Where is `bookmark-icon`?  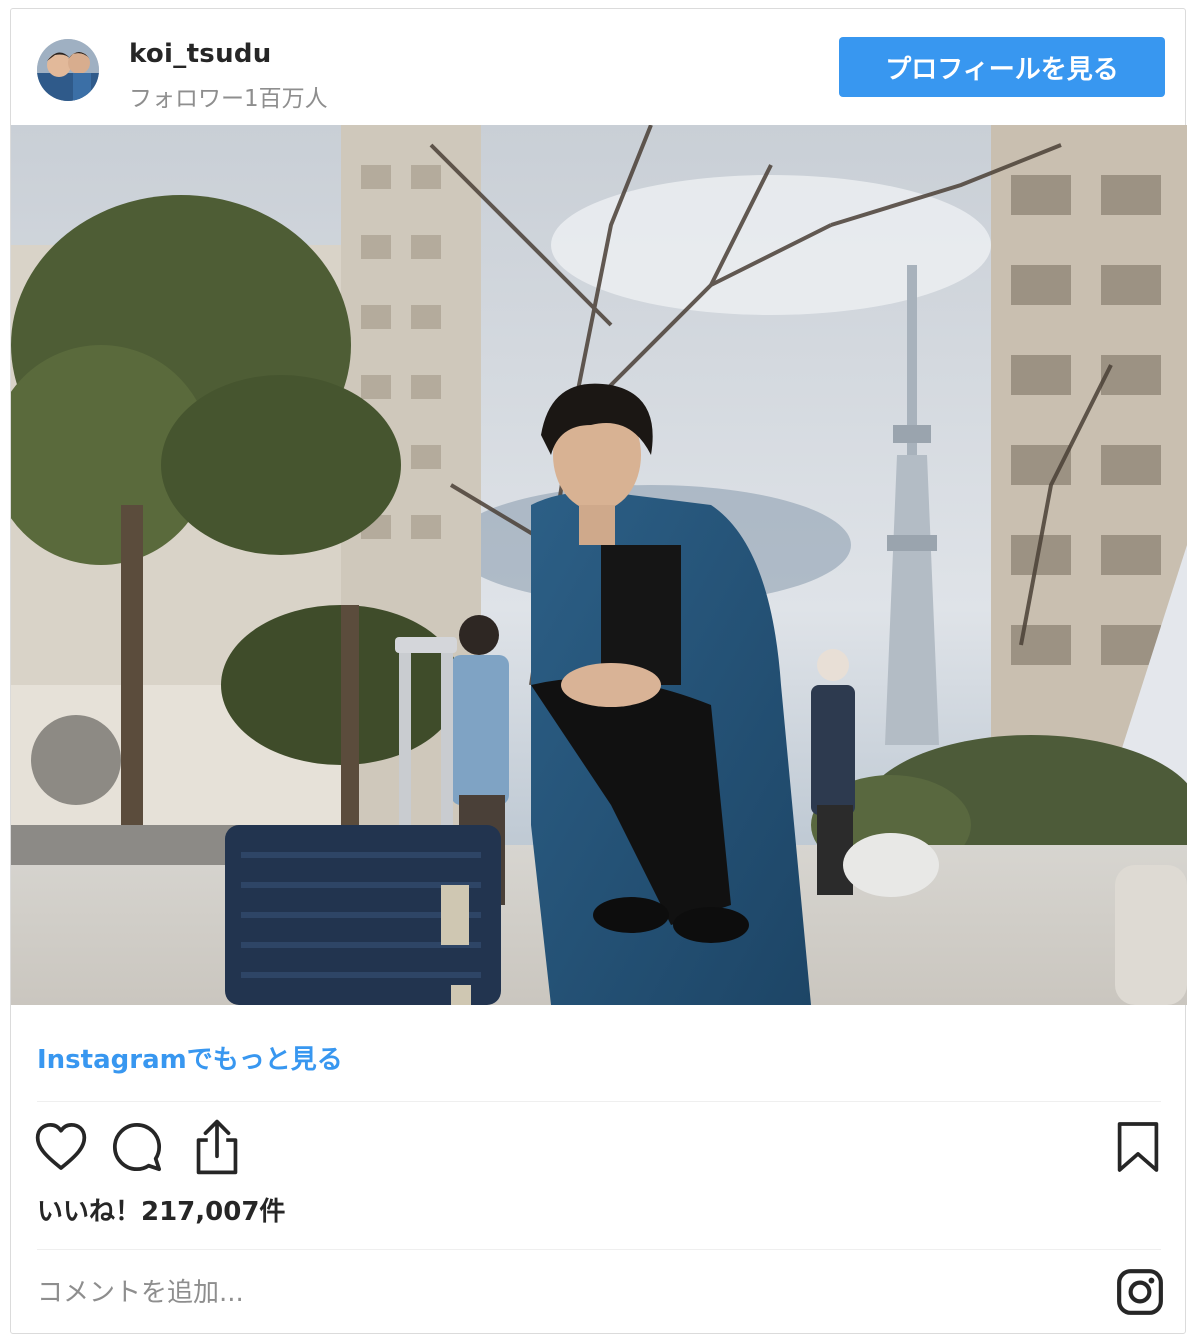
bookmark-icon is located at coordinates (1138, 1147).